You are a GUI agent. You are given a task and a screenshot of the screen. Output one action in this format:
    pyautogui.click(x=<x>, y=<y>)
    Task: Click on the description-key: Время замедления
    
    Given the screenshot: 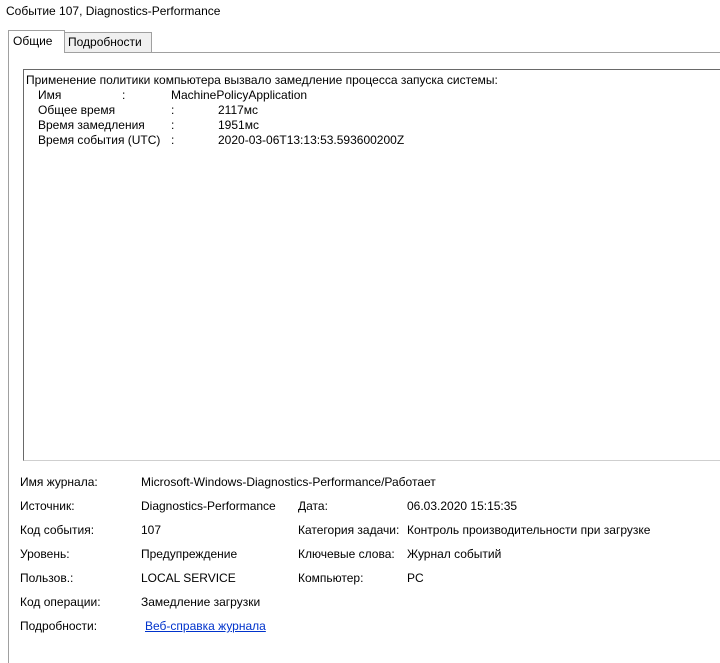 What is the action you would take?
    pyautogui.click(x=91, y=125)
    